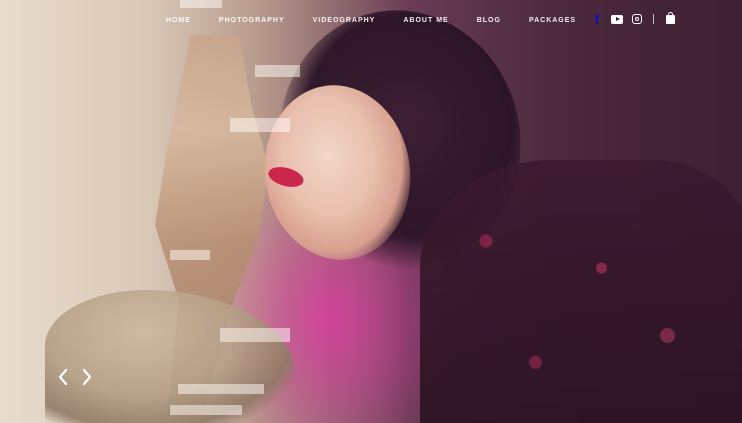  Describe the element at coordinates (344, 20) in the screenshot. I see `nav-item-videography: VIDEOGRAPHY` at that location.